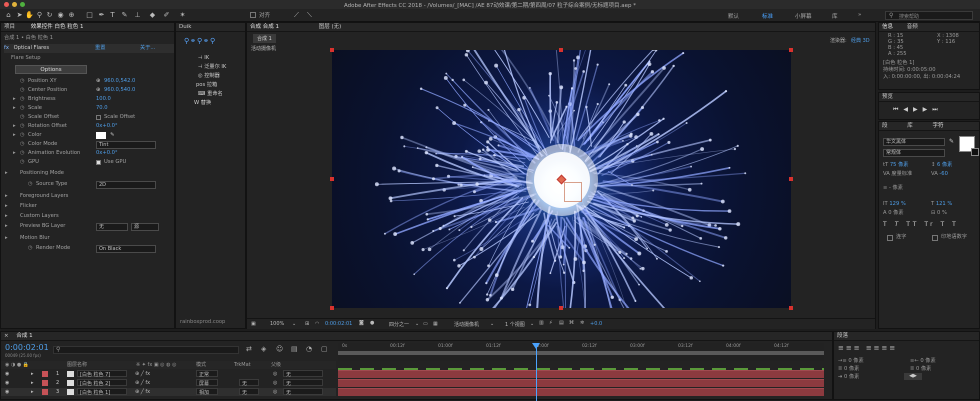 The height and width of the screenshot is (401, 980). Describe the element at coordinates (561, 50) in the screenshot. I see `layer-handle-tc` at that location.